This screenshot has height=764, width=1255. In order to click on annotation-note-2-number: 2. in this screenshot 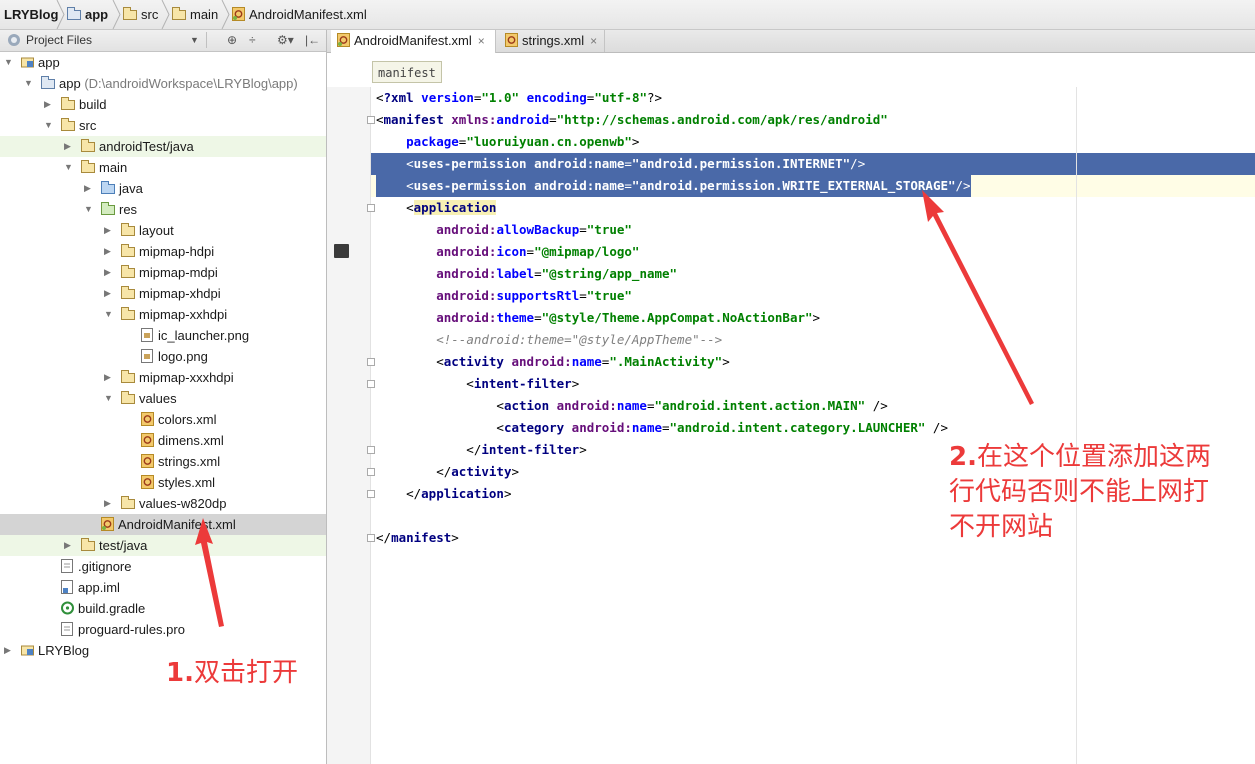, I will do `click(963, 457)`.